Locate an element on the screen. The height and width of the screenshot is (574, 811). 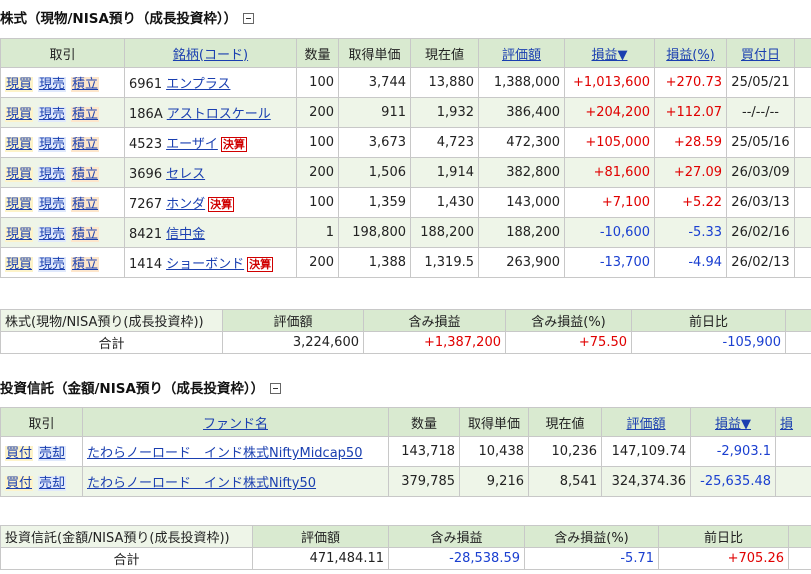
sort-plpct: 損益(%) is located at coordinates (690, 53).